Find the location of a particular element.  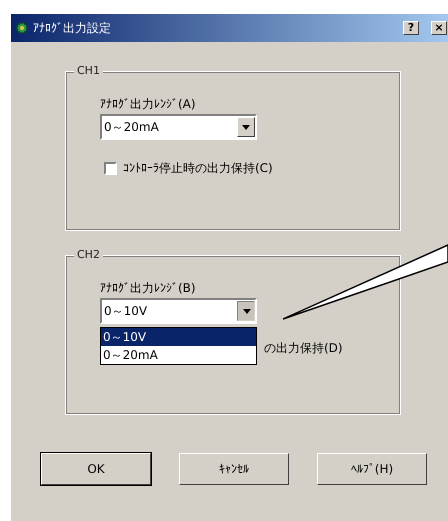

checkbox-label: ｺﾝﾄﾛｰﾗ停止時の出力保持(C) is located at coordinates (198, 168).